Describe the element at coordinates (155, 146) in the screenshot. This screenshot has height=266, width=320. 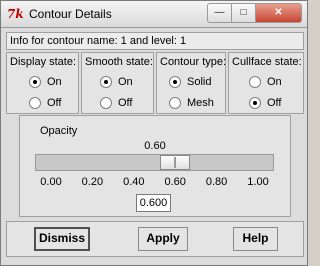
I see `opacity-slider-value: 0.60` at that location.